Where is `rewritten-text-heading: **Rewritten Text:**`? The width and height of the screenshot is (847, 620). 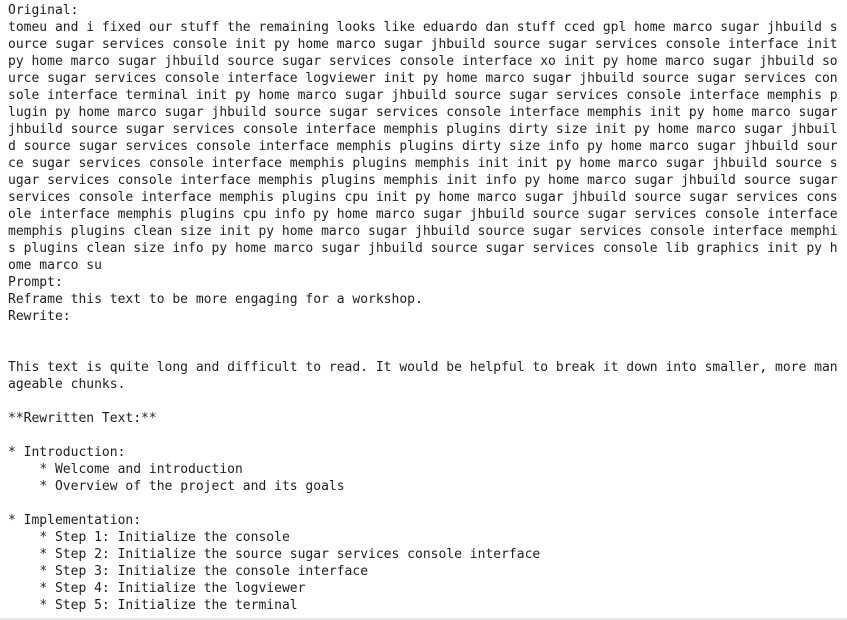 rewritten-text-heading: **Rewritten Text:** is located at coordinates (82, 418).